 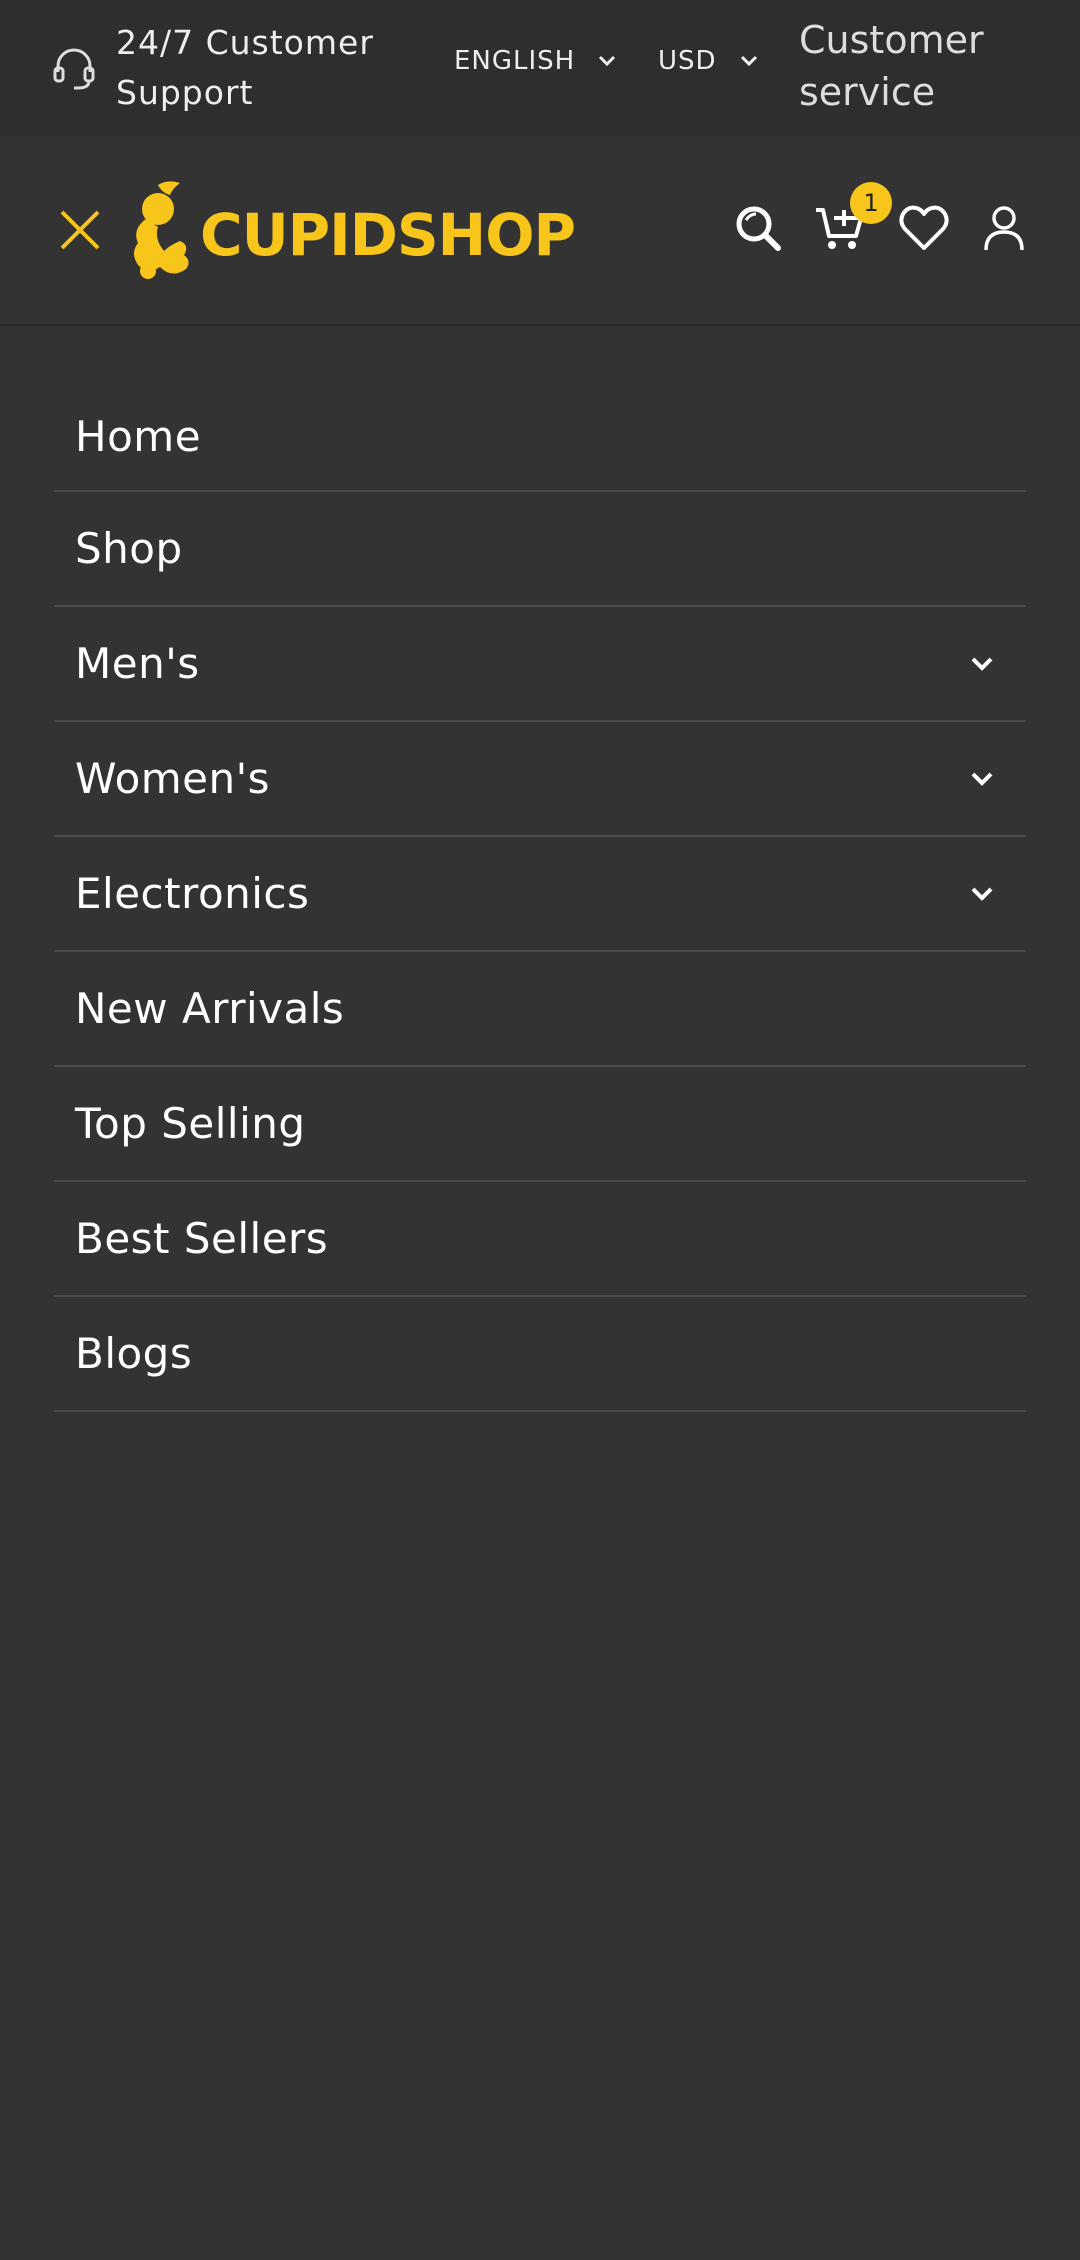 What do you see at coordinates (173, 778) in the screenshot?
I see `menu-item-label: Women's` at bounding box center [173, 778].